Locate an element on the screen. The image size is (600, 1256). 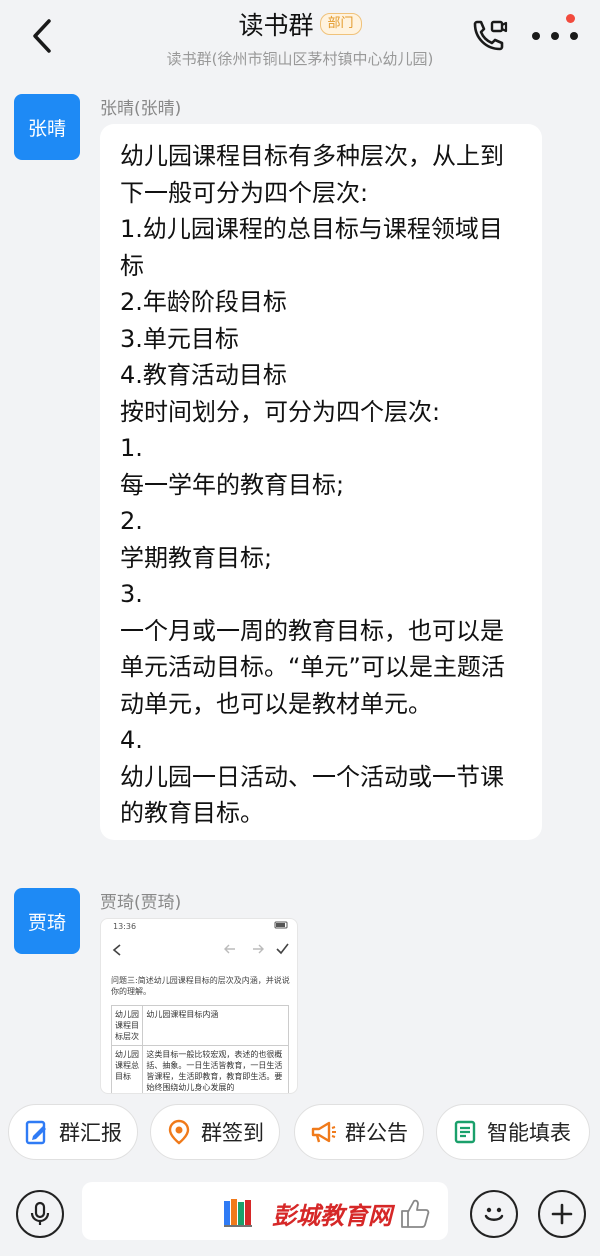
input-bar: 彭城教育网 is located at coordinates (300, 1214).